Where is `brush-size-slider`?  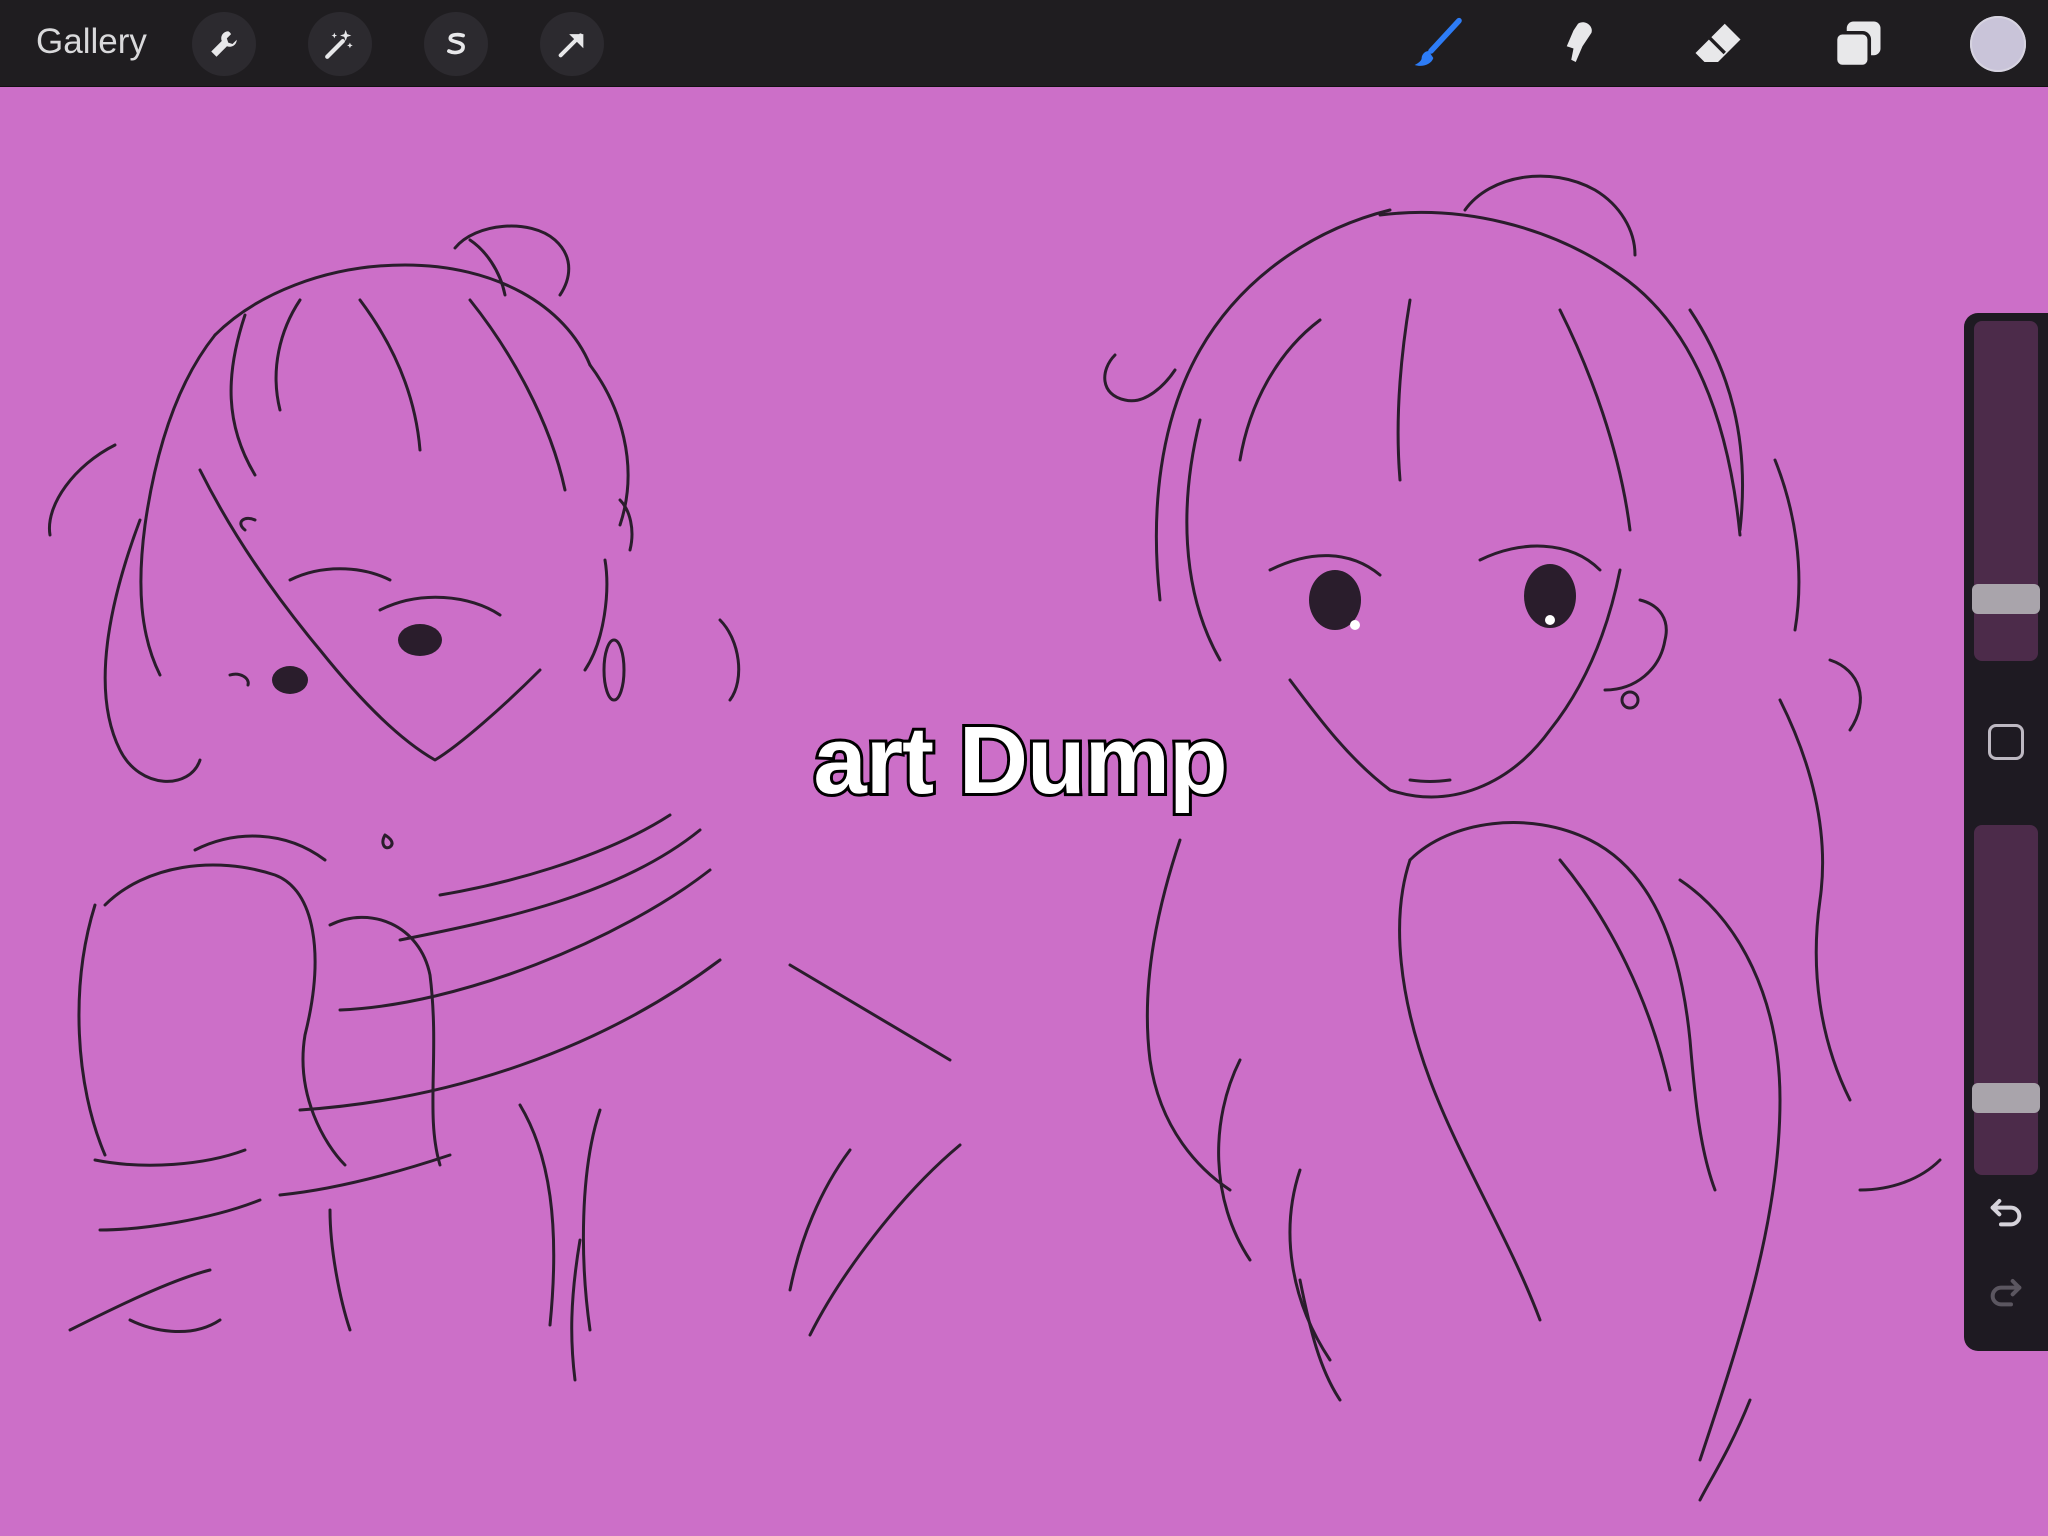 brush-size-slider is located at coordinates (2006, 491).